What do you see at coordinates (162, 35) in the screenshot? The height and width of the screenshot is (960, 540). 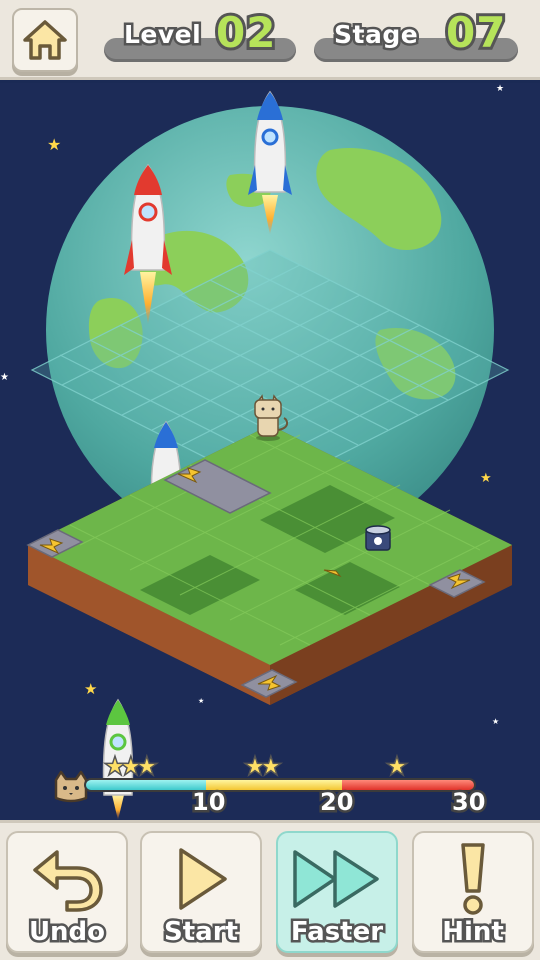 I see `level-label: Level` at bounding box center [162, 35].